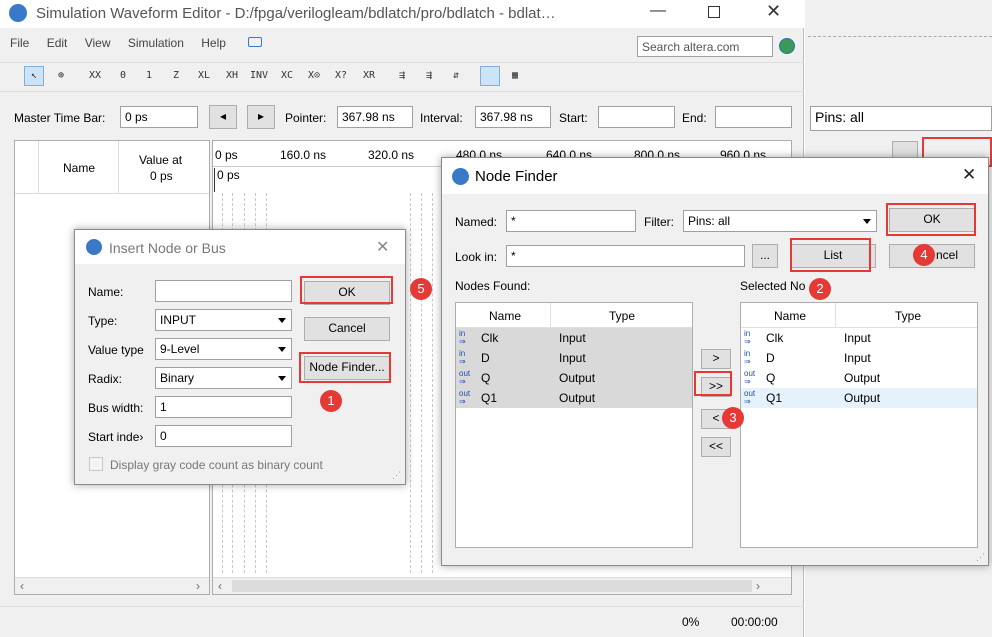 The image size is (992, 637). I want to click on selected-col-type: Type, so click(908, 316).